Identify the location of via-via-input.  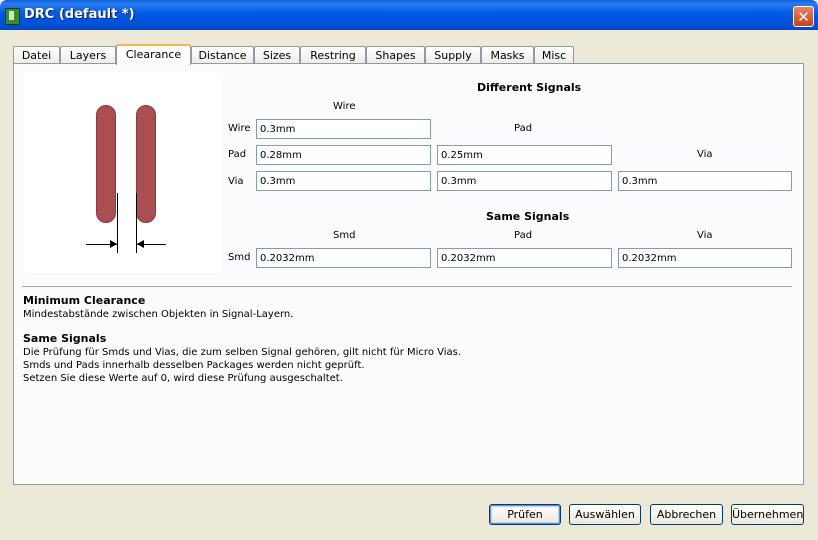
(705, 181).